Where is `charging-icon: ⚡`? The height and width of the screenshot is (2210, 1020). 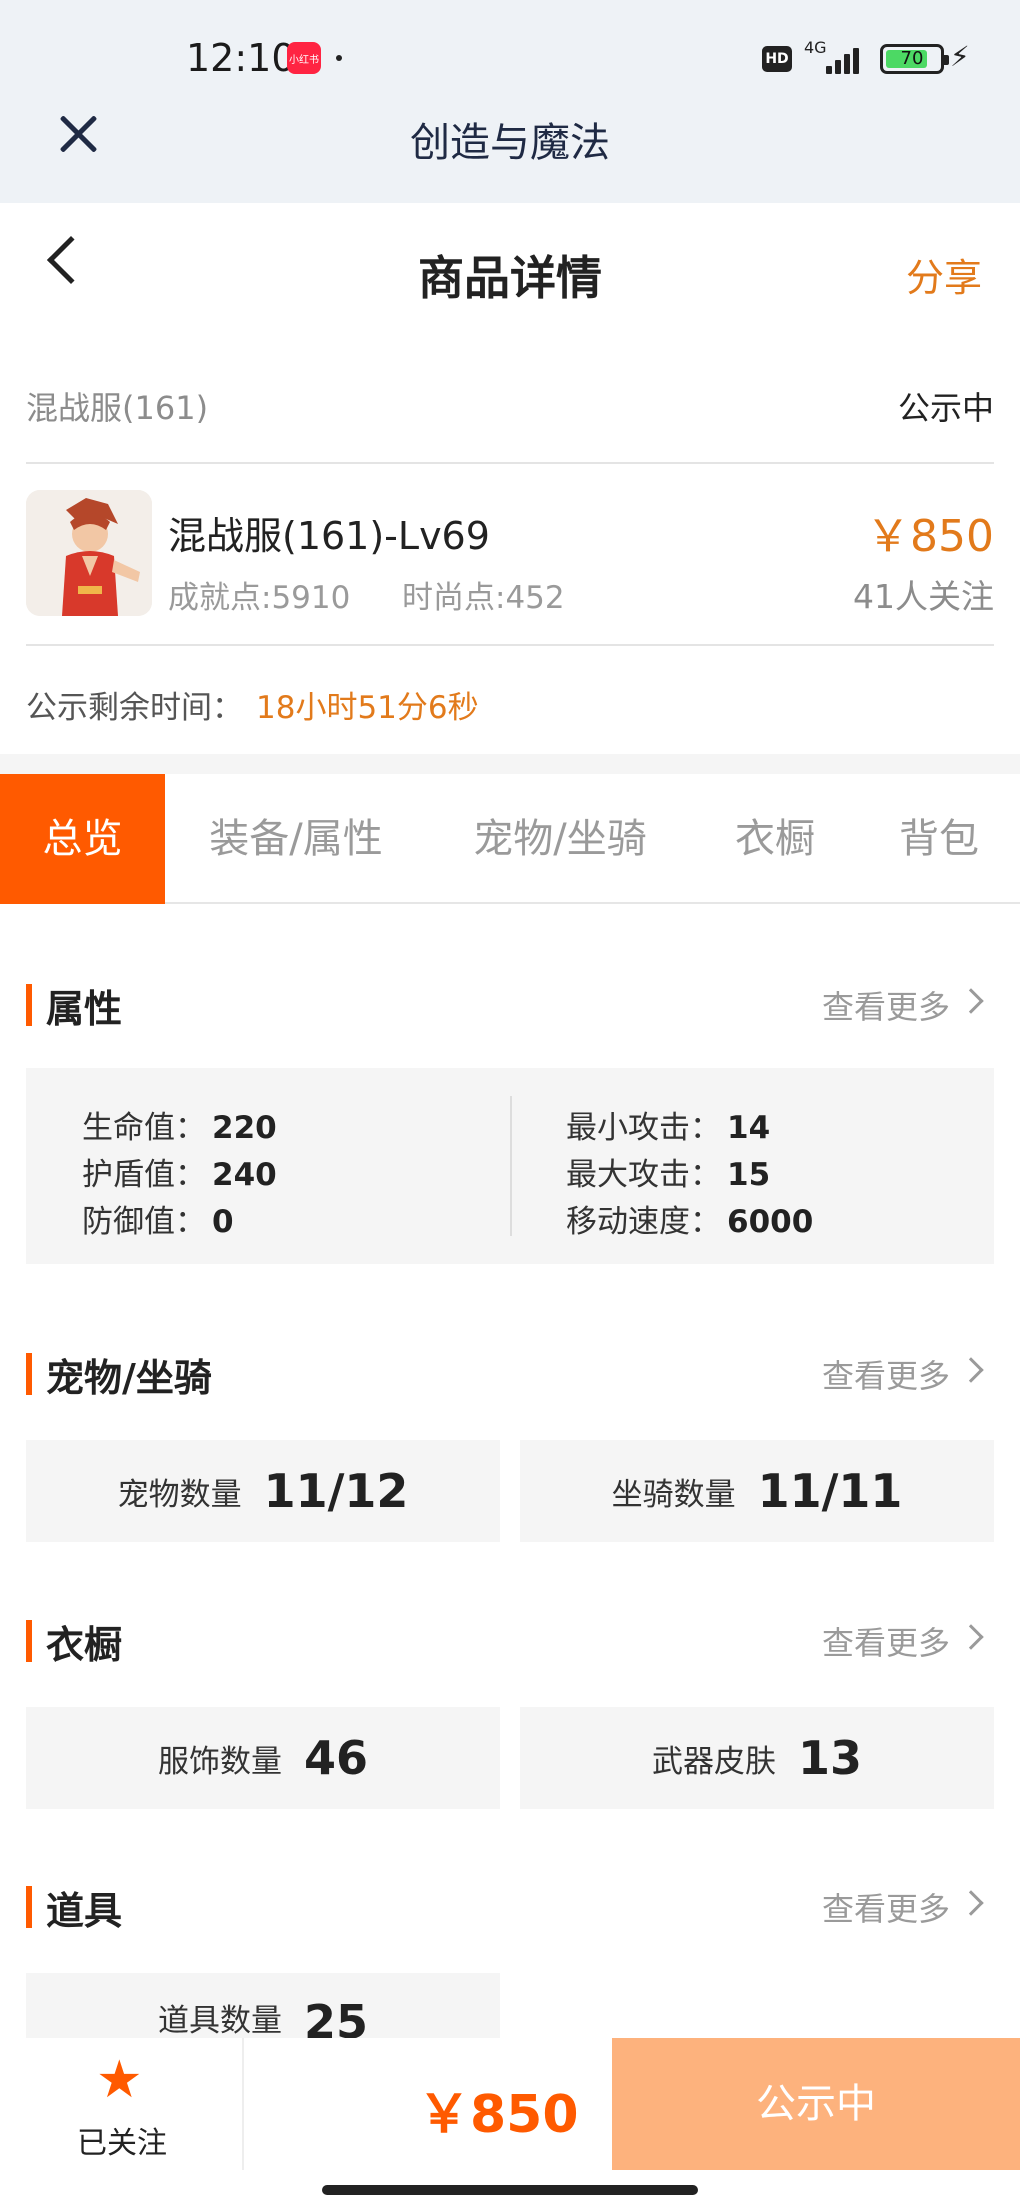 charging-icon: ⚡ is located at coordinates (960, 56).